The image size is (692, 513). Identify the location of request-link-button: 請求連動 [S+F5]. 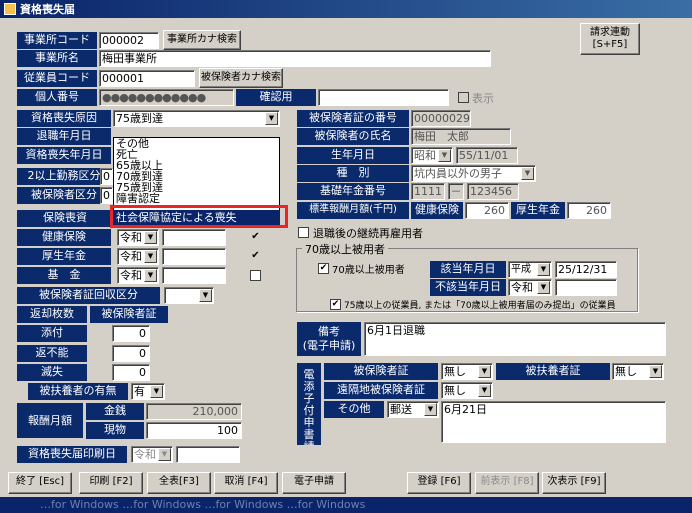
(610, 39).